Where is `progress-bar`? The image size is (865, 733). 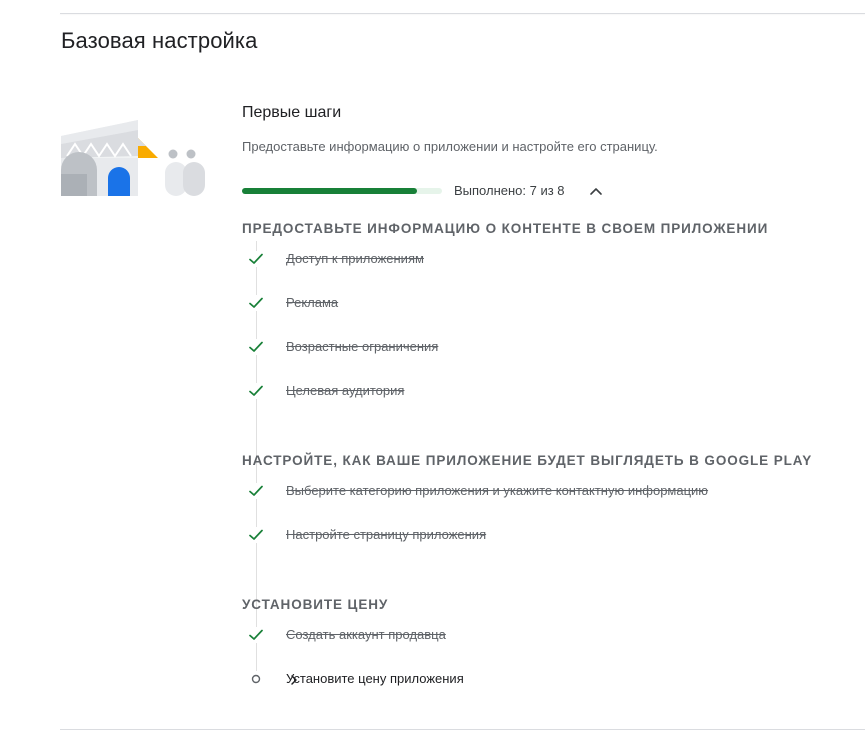
progress-bar is located at coordinates (342, 191).